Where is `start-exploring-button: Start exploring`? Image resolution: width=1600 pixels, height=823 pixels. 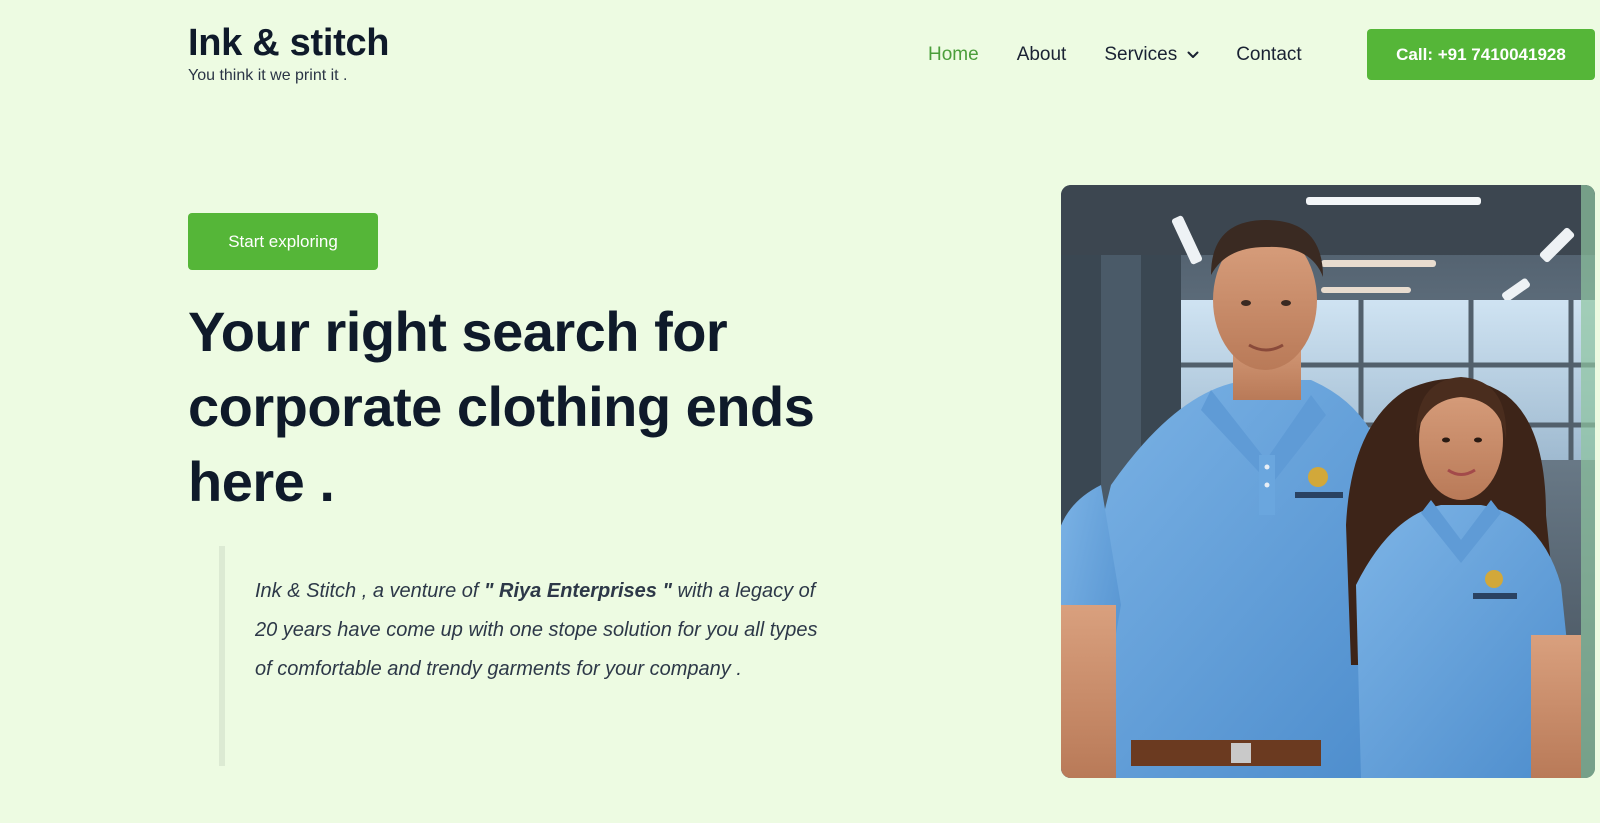
start-exploring-button: Start exploring is located at coordinates (283, 241).